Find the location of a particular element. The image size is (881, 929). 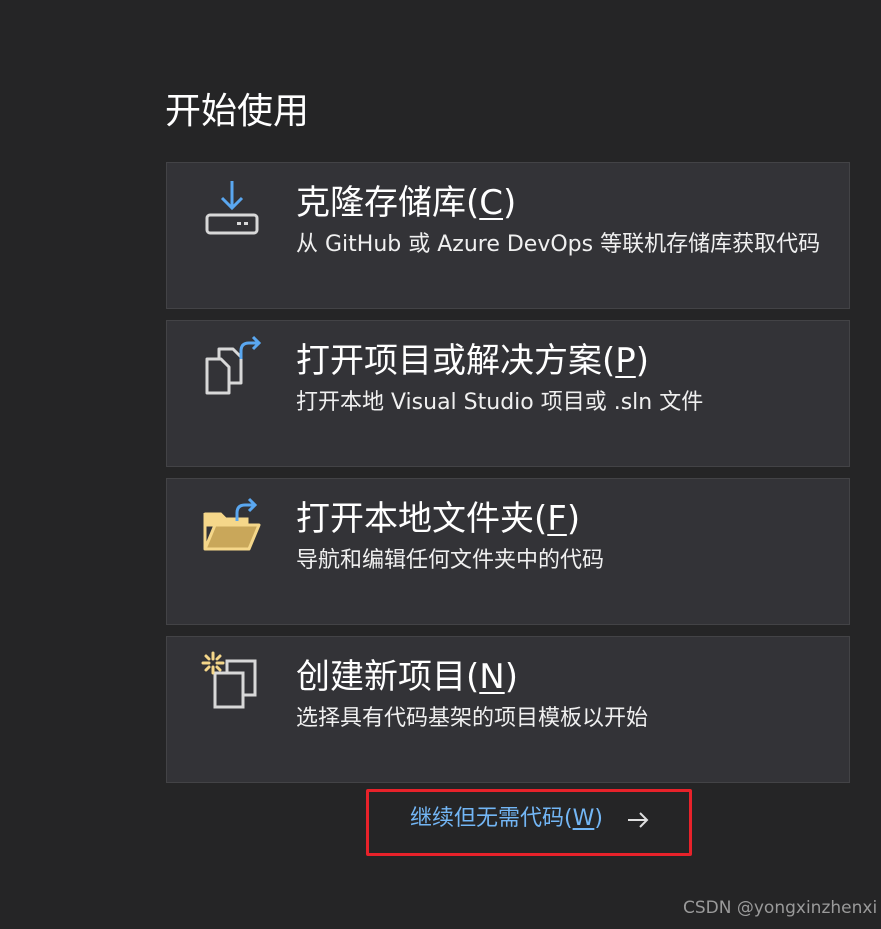

open-folder-title: 打开本地文件夹(F) is located at coordinates (438, 519).